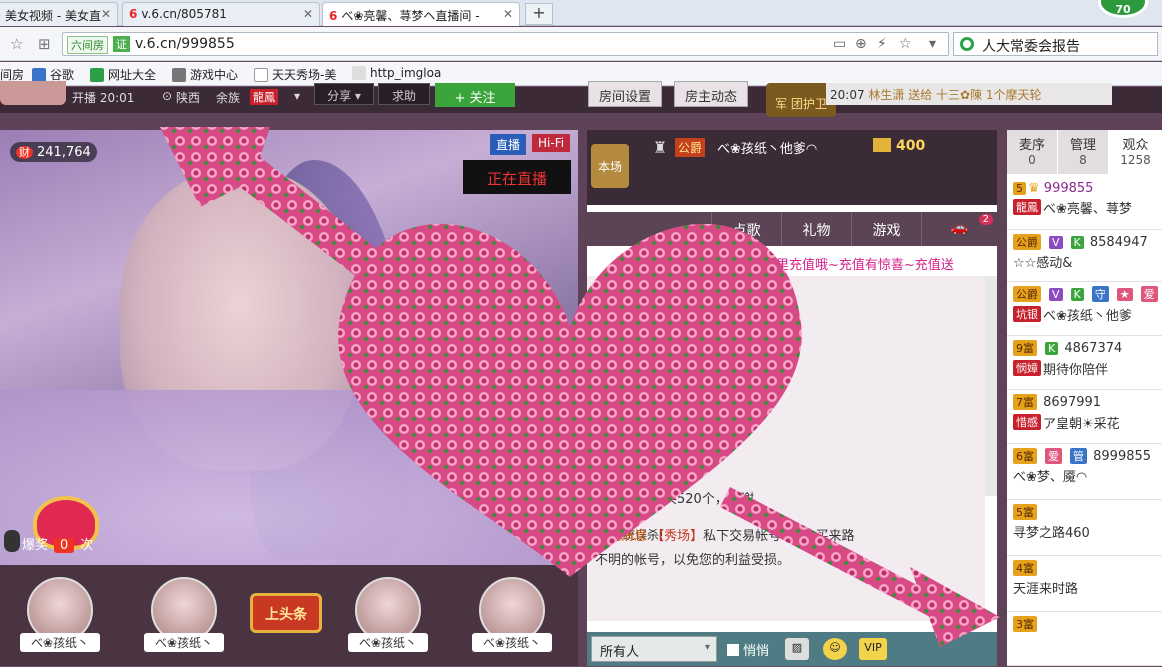 Image resolution: width=1162 pixels, height=667 pixels. Describe the element at coordinates (654, 649) in the screenshot. I see `recipient-select: 所有人 ▾` at that location.